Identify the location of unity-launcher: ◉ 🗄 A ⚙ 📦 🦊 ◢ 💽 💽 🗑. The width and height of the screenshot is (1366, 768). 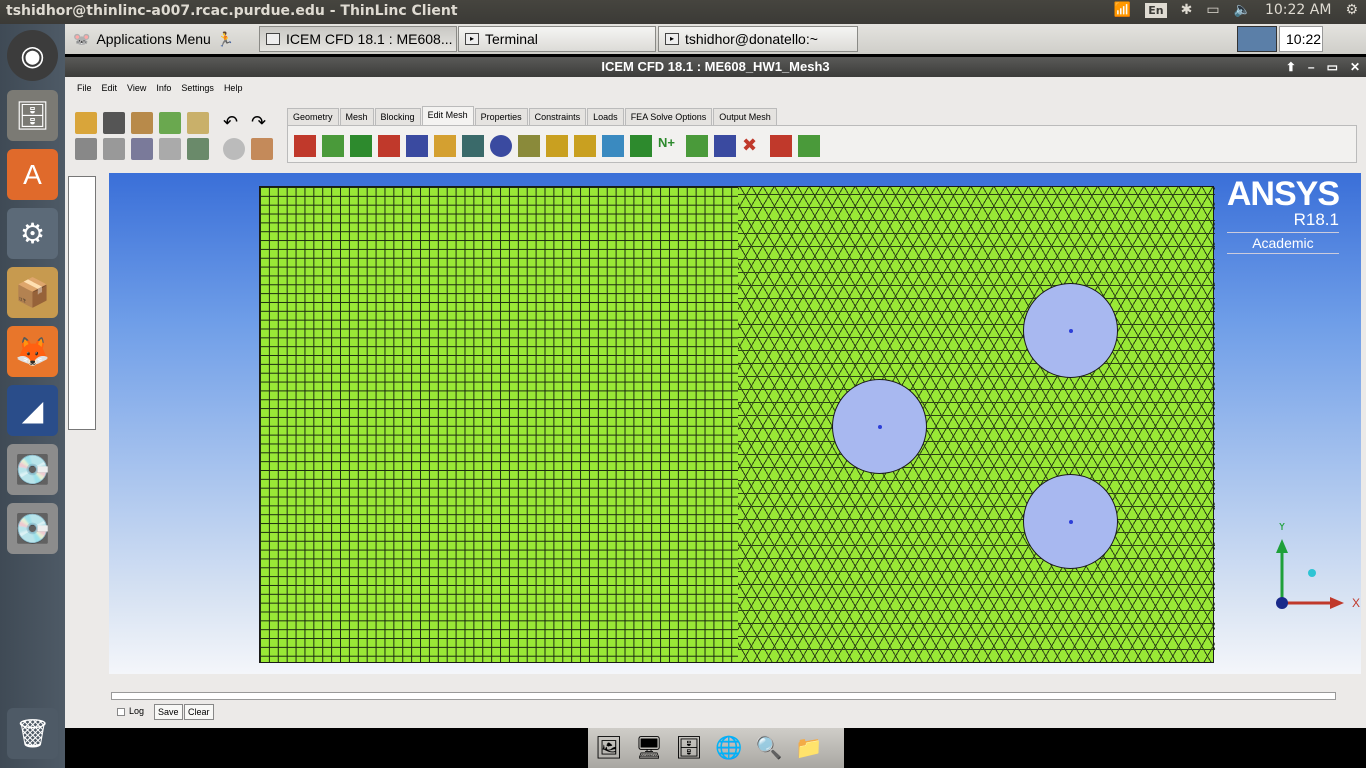
(32, 396).